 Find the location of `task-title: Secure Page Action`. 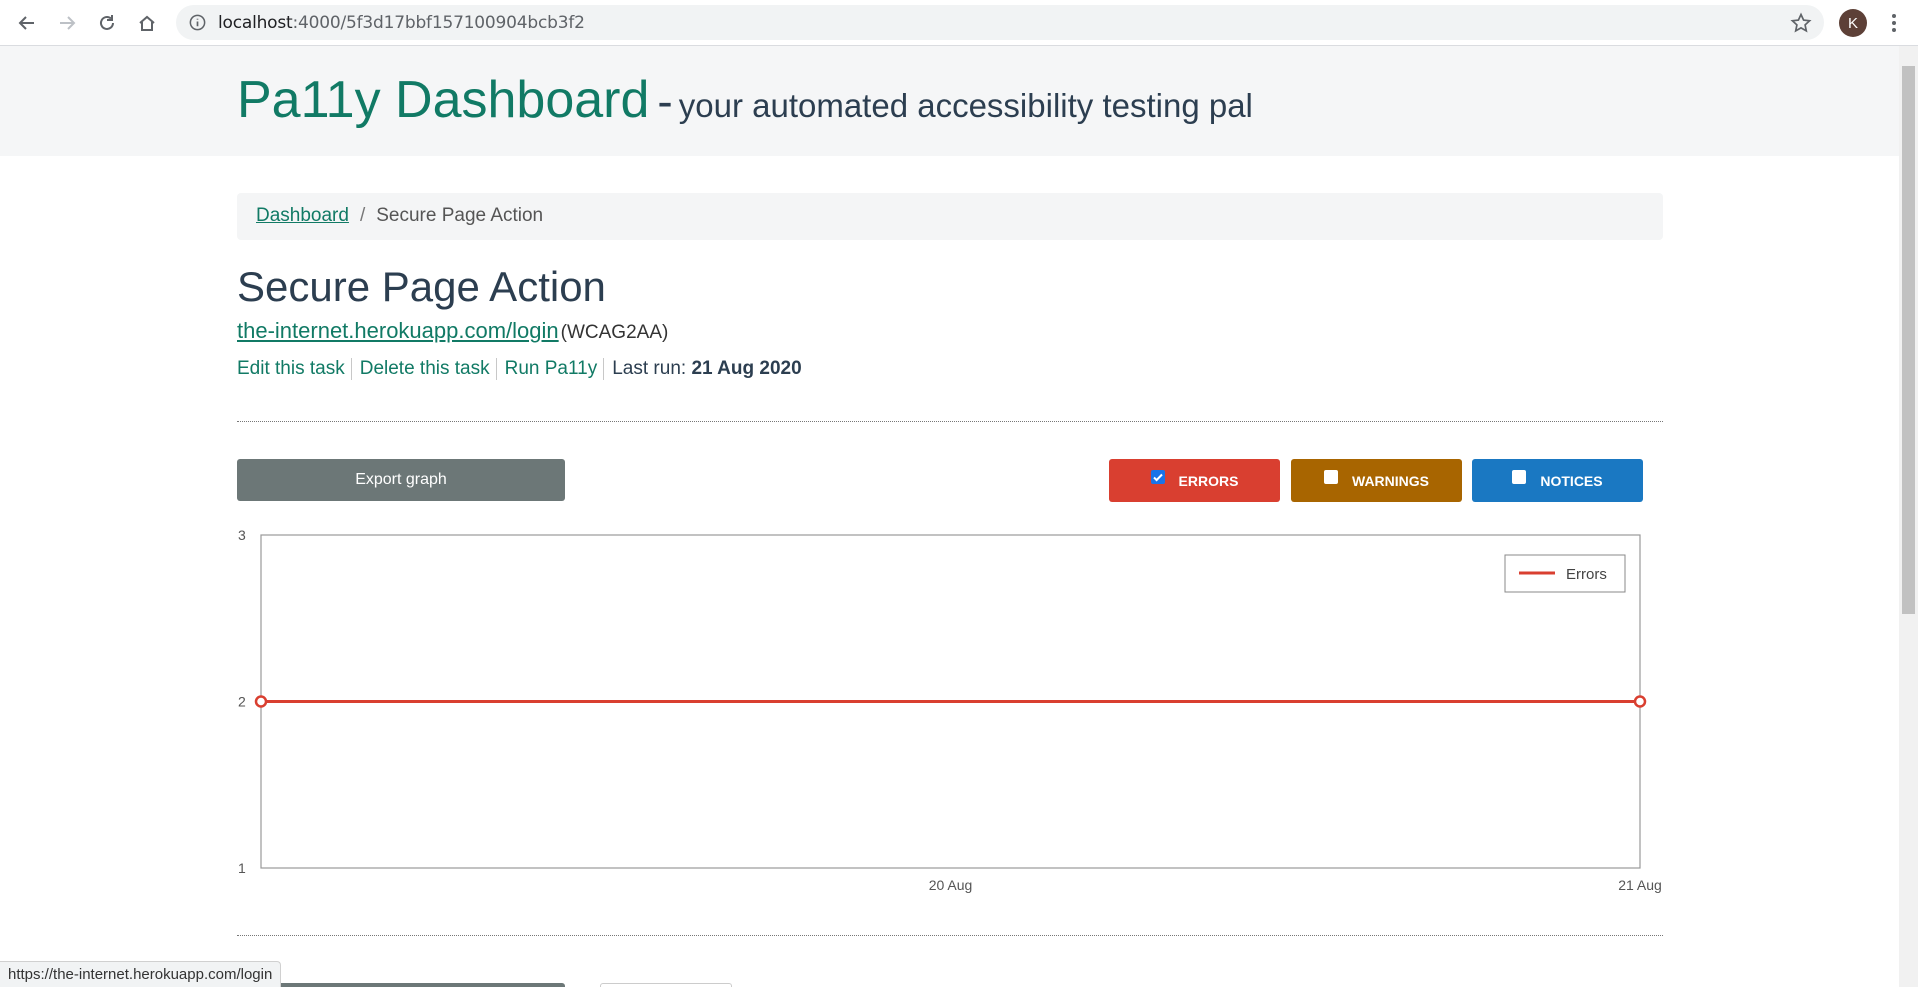

task-title: Secure Page Action is located at coordinates (421, 286).